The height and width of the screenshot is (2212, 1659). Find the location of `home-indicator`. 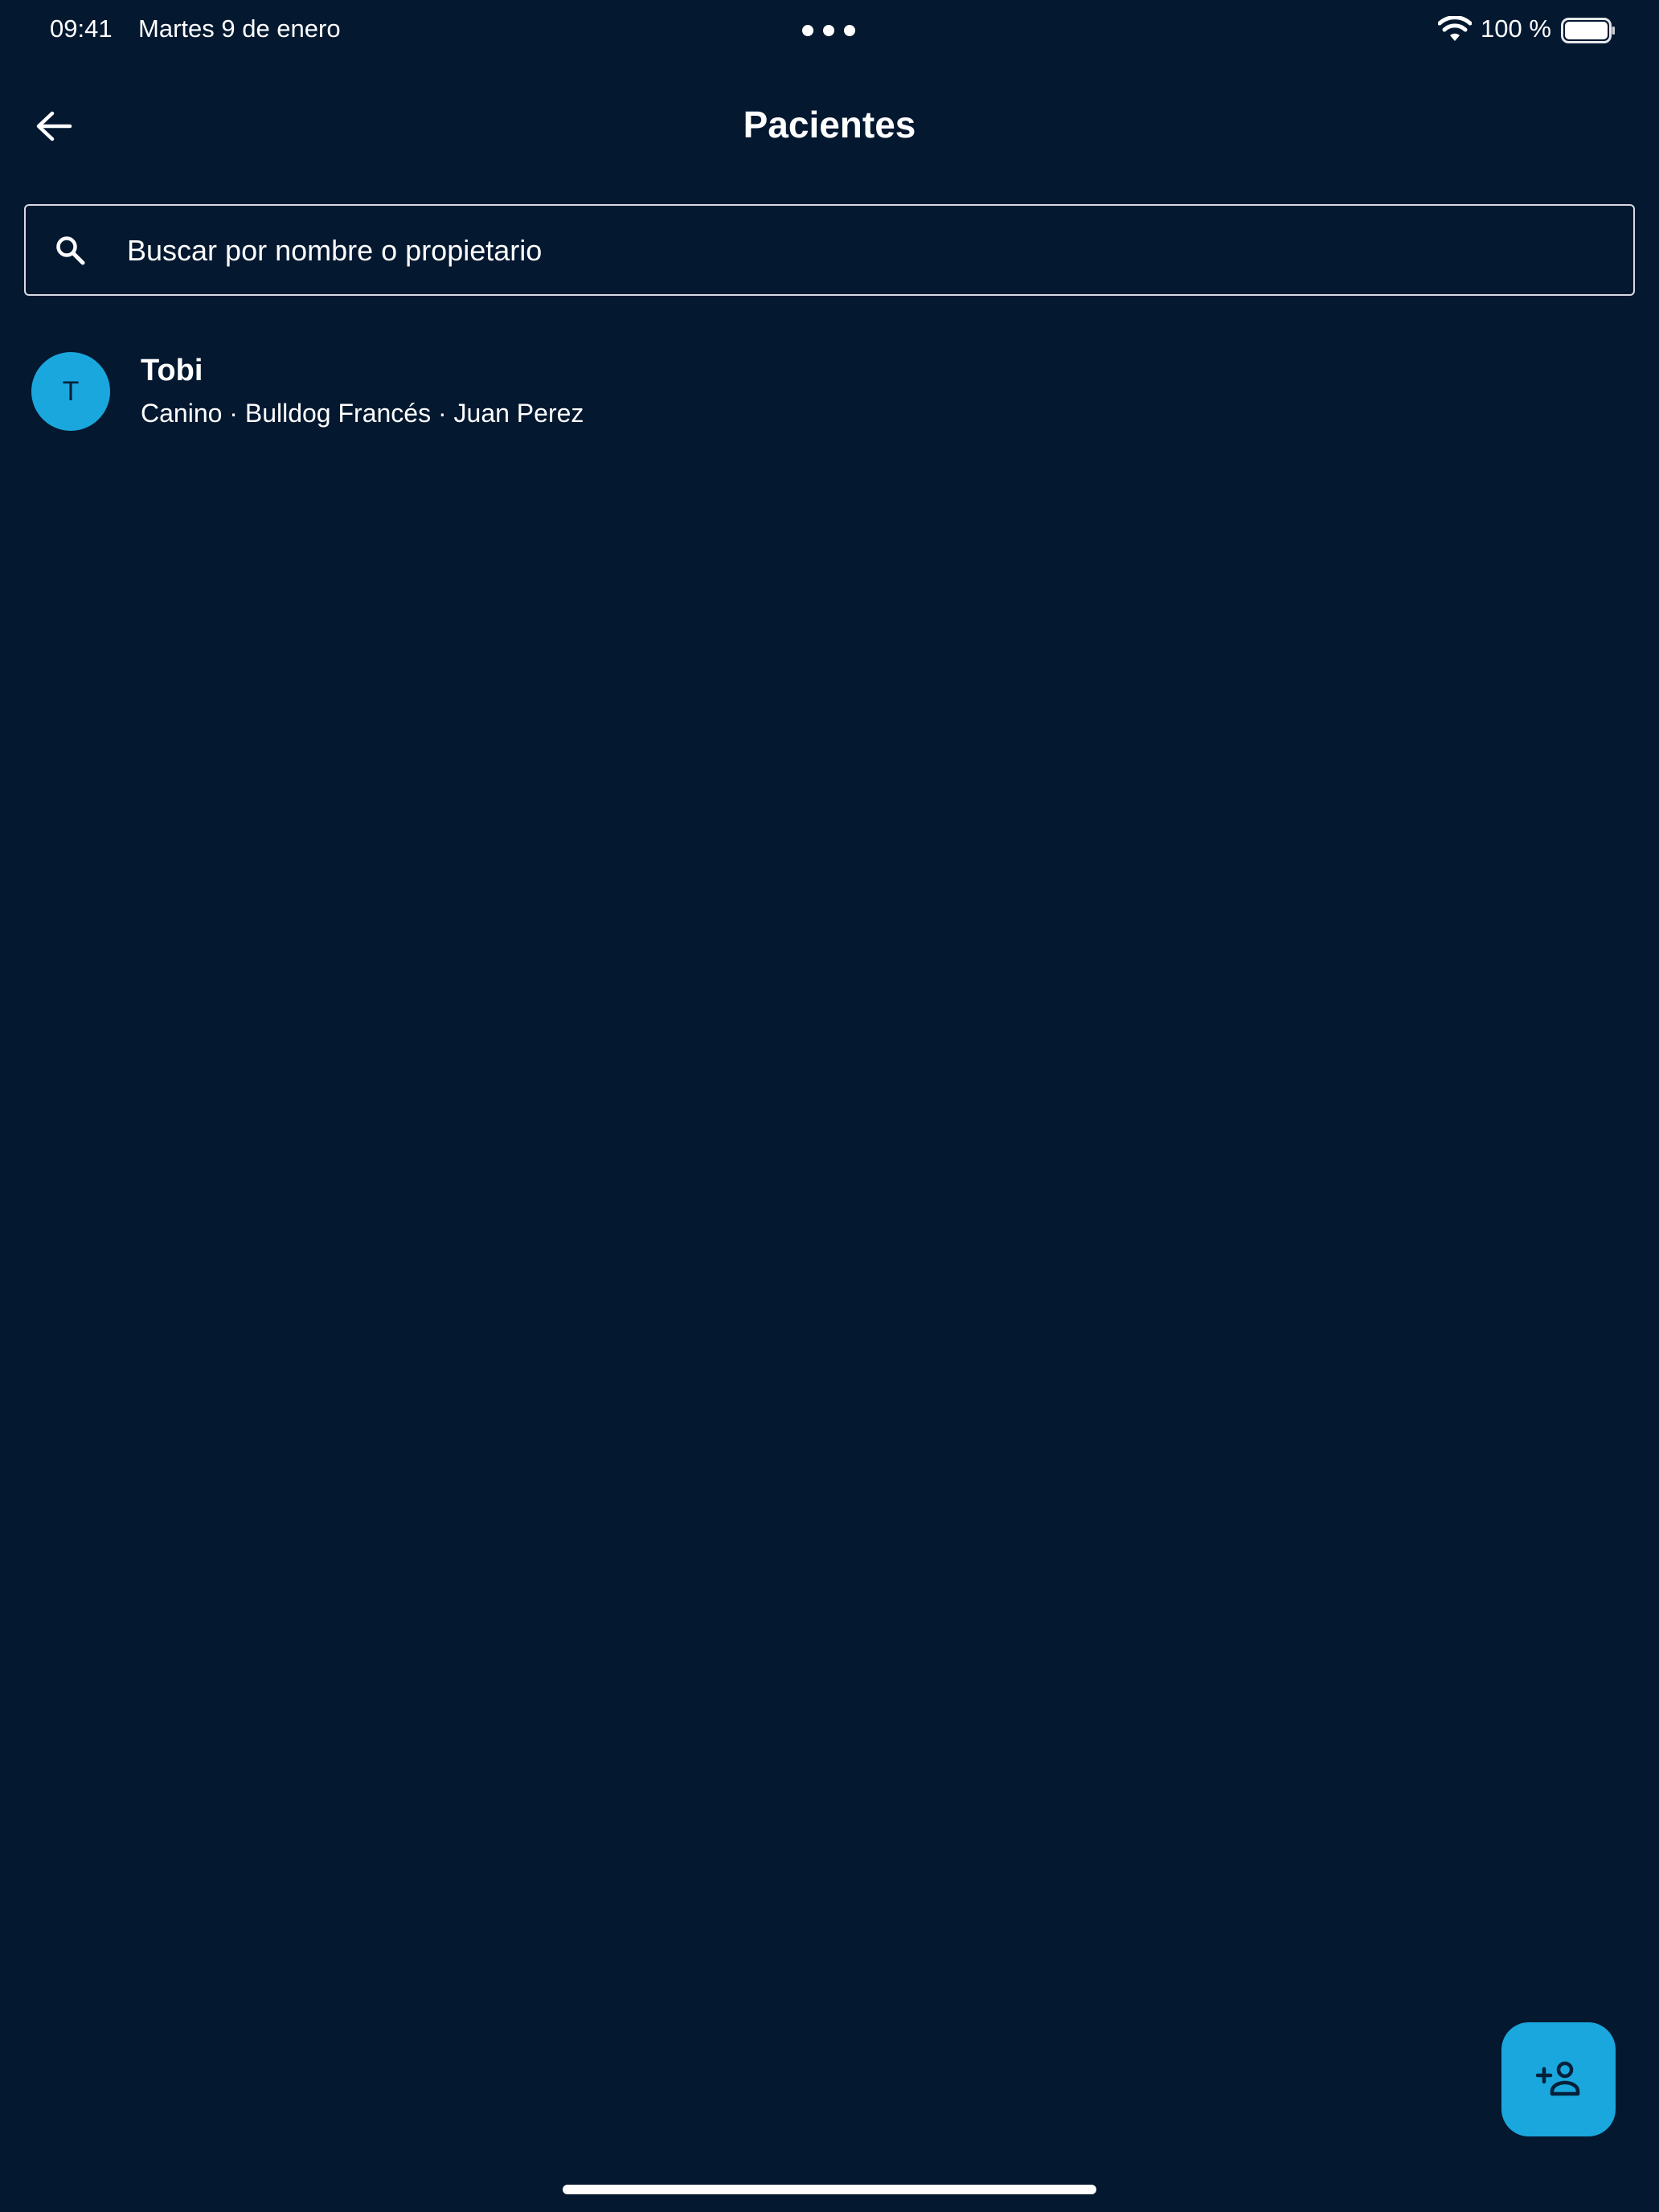

home-indicator is located at coordinates (829, 2189).